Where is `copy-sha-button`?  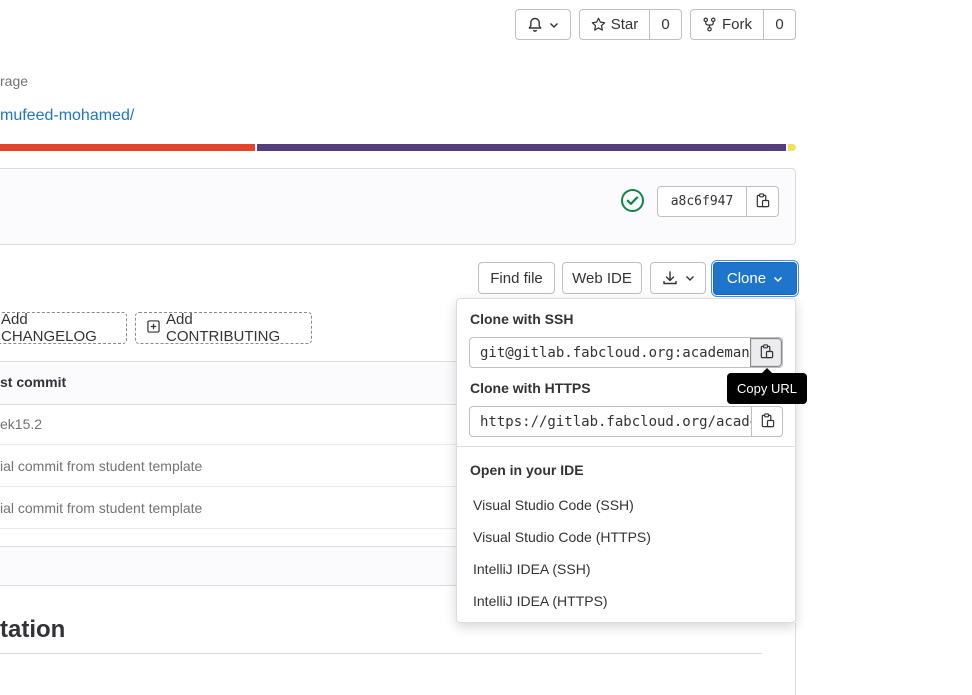 copy-sha-button is located at coordinates (762, 201).